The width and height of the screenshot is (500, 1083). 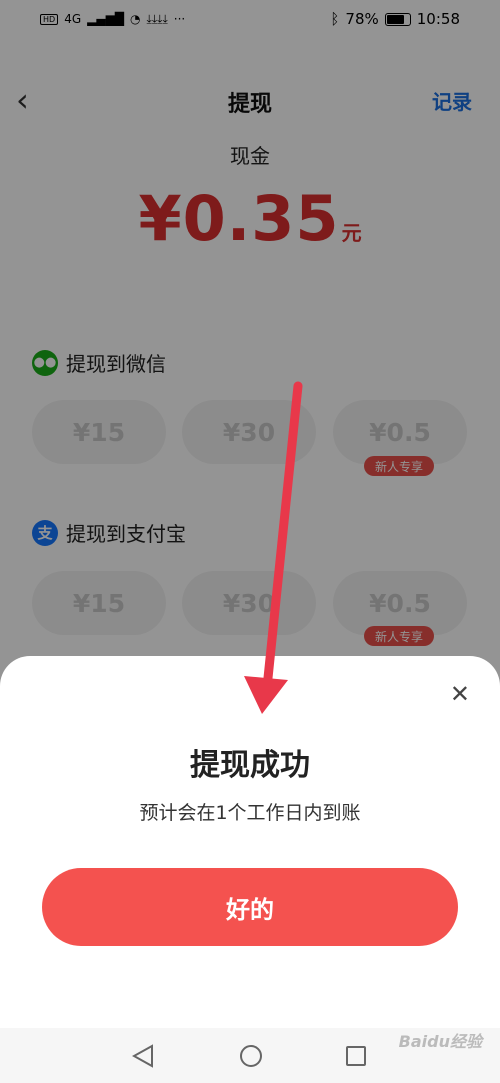 I want to click on nav-back-icon, so click(x=143, y=1056).